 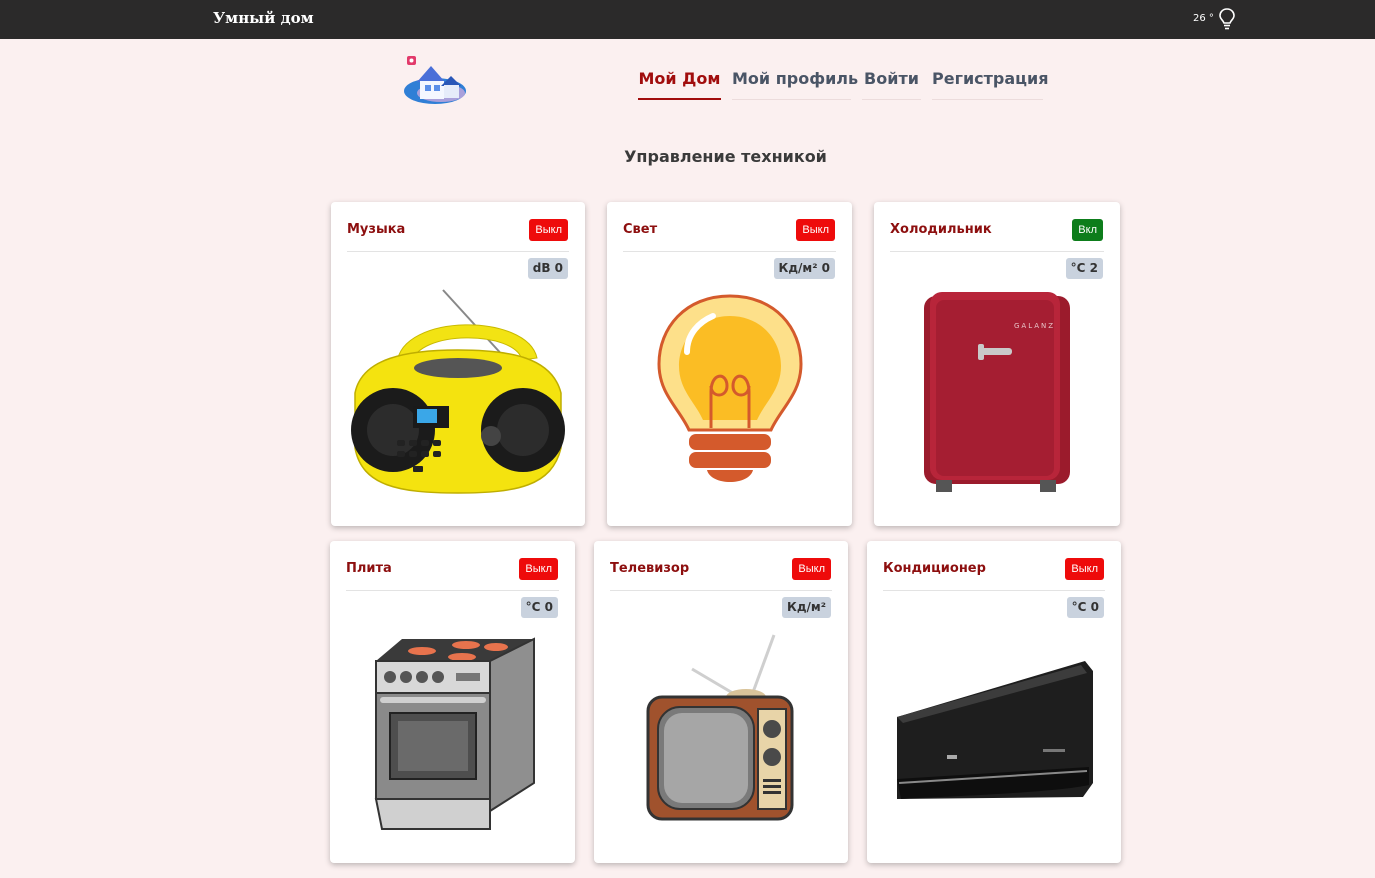 I want to click on device-card-tv: Телевизор Выкл Кд/м², so click(x=721, y=702).